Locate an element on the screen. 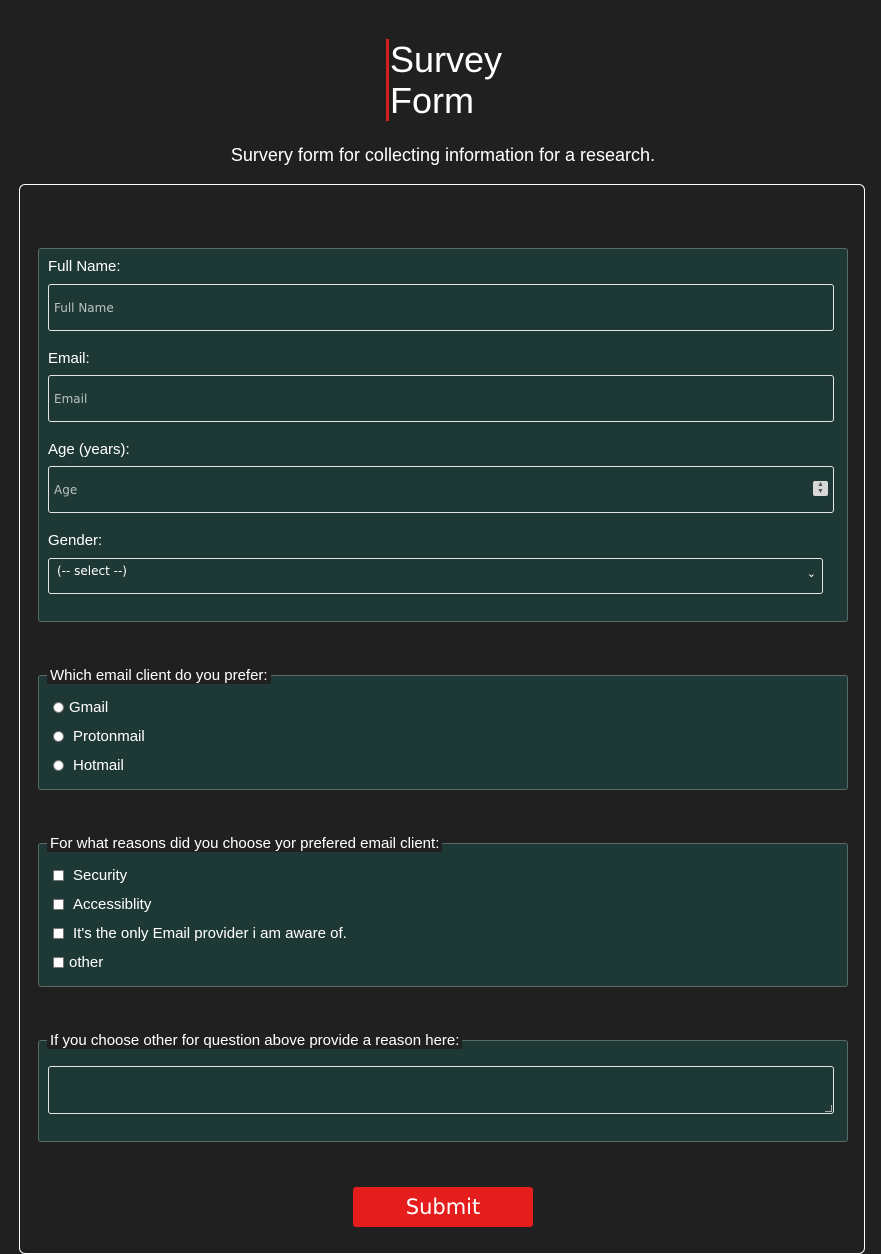  resize-handle-icon is located at coordinates (828, 1108).